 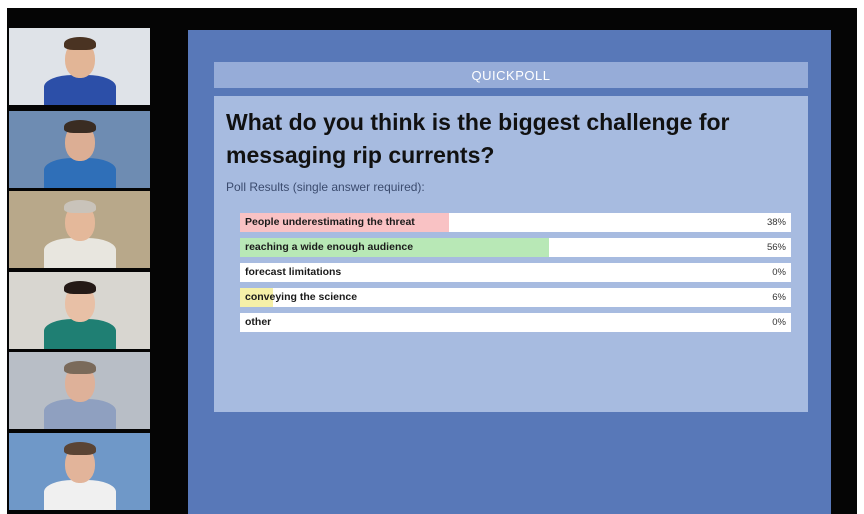 I want to click on poll-option-label: People underestimating the threat, so click(x=330, y=222).